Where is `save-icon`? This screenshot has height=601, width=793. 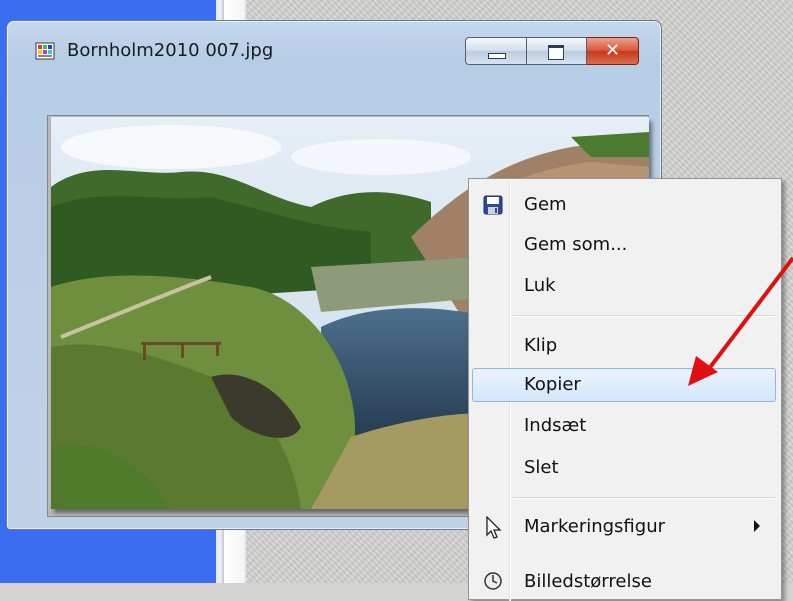 save-icon is located at coordinates (493, 205).